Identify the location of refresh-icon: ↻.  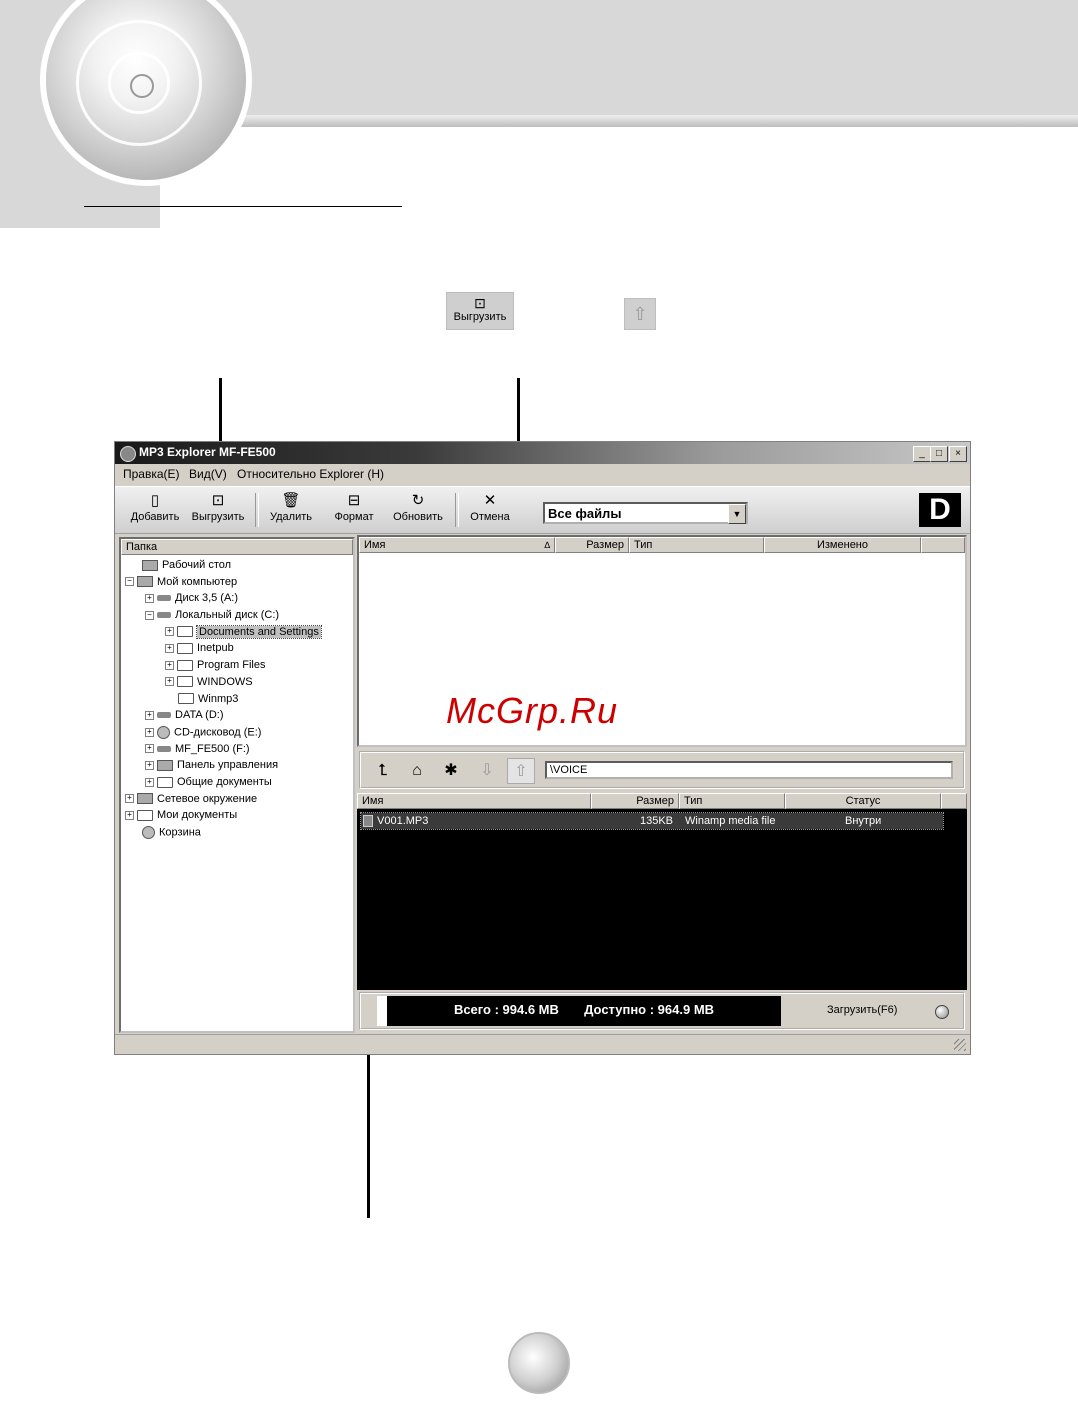
(418, 500).